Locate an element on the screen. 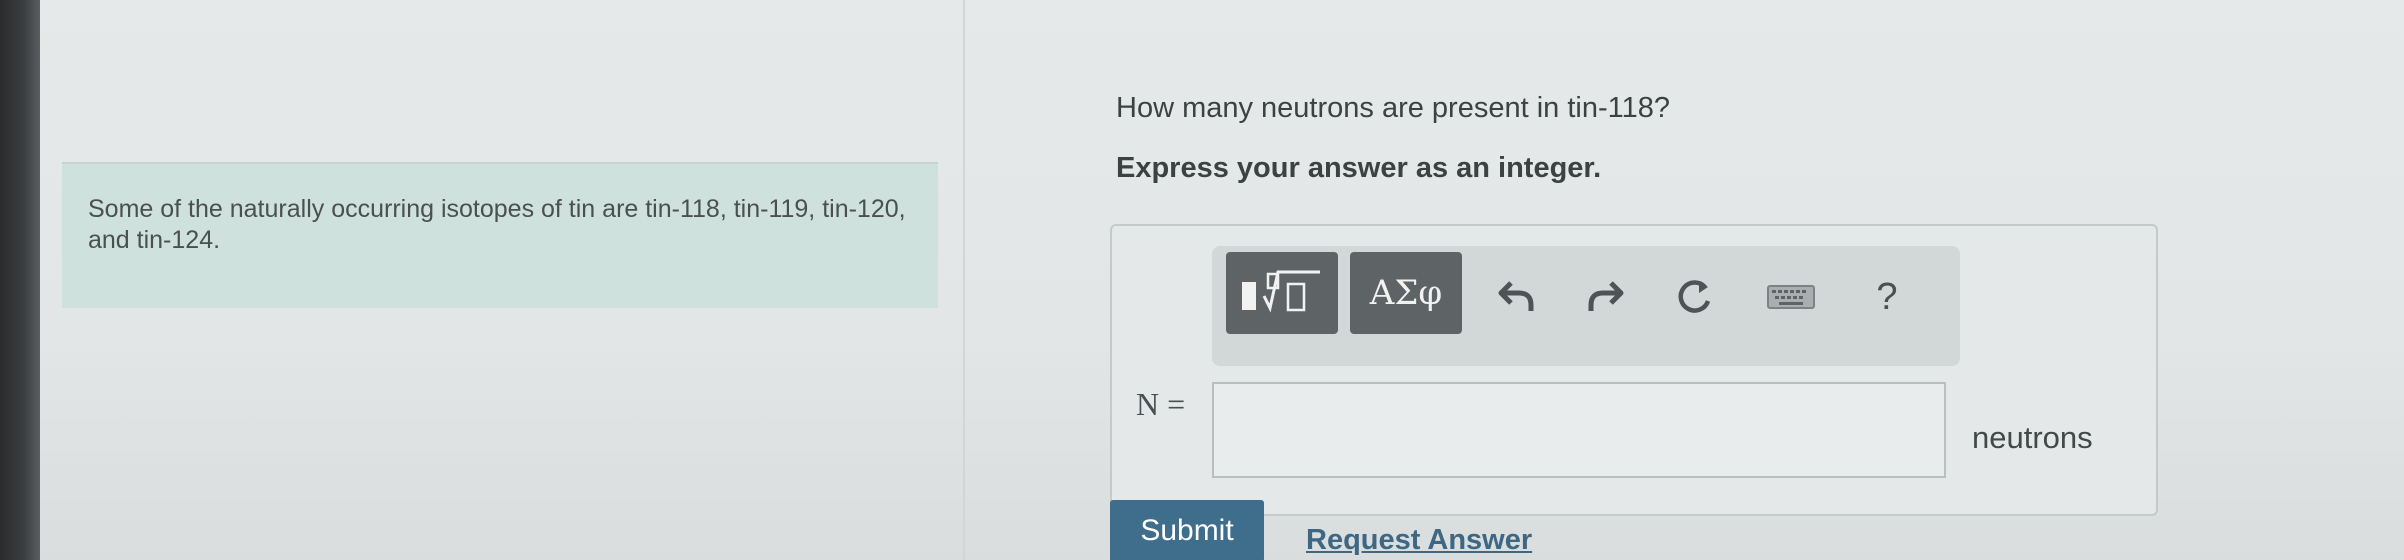 This screenshot has height=560, width=2404. keyboard-icon is located at coordinates (1791, 297).